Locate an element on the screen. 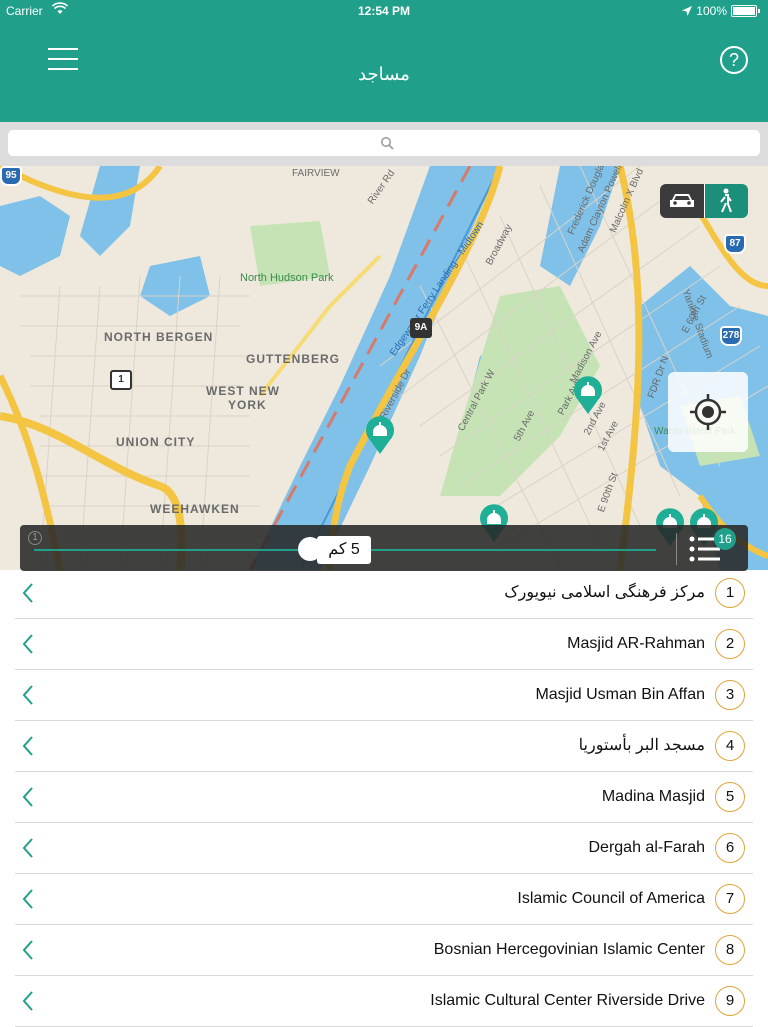  search-icon is located at coordinates (387, 143).